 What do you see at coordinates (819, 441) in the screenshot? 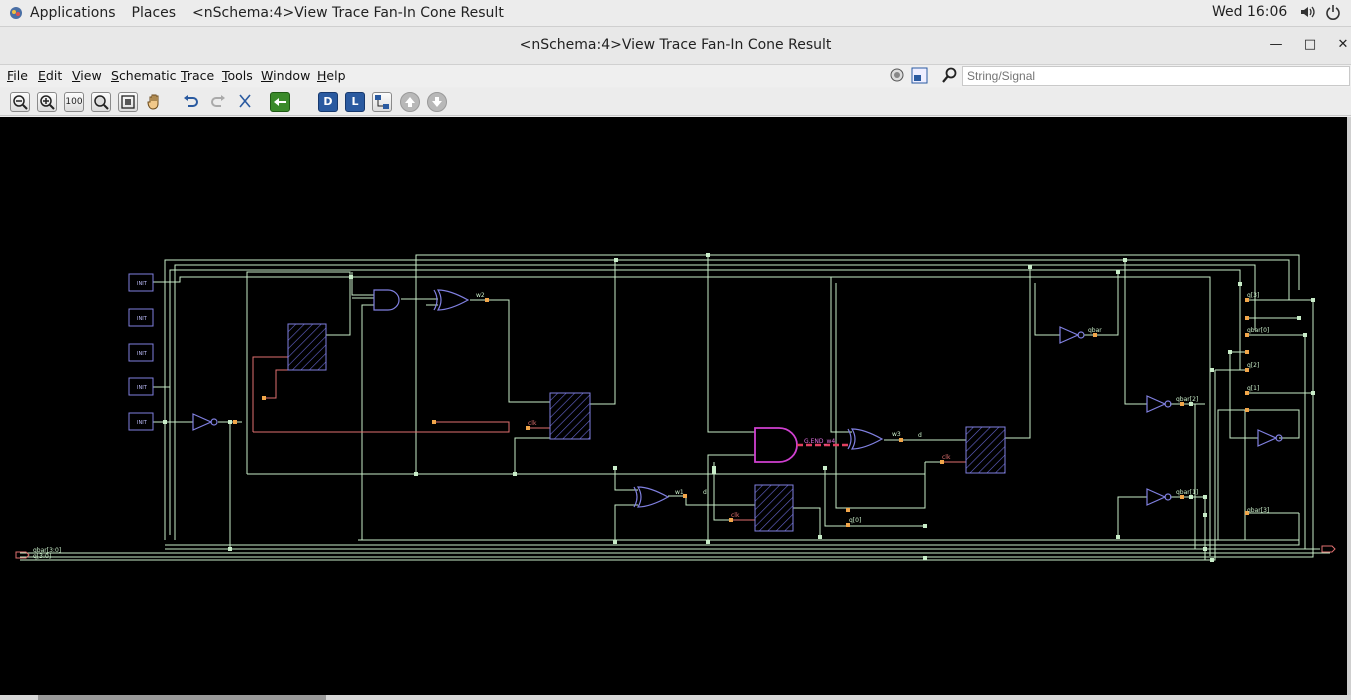
I see `net-label: G.END_w4` at bounding box center [819, 441].